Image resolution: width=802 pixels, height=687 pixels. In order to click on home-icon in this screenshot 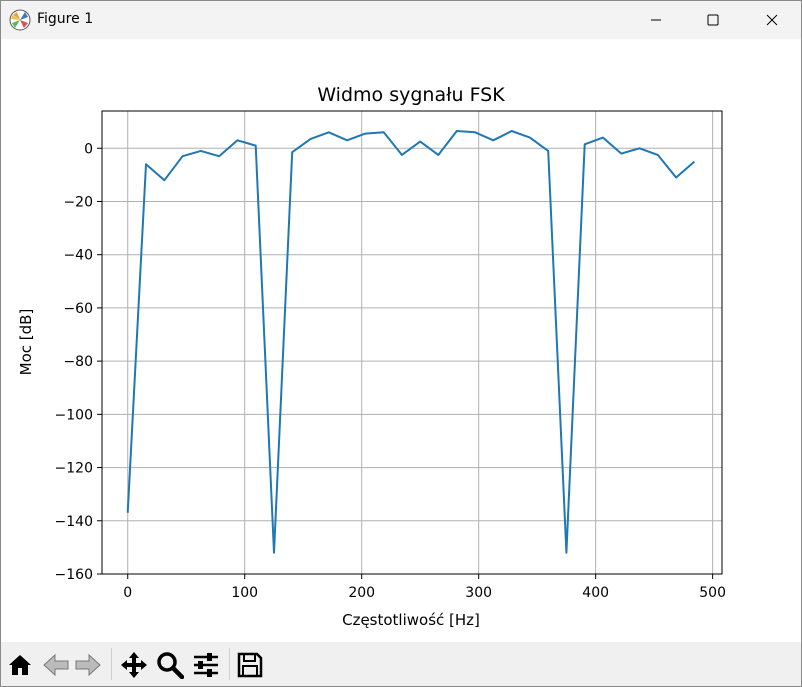, I will do `click(20, 665)`.